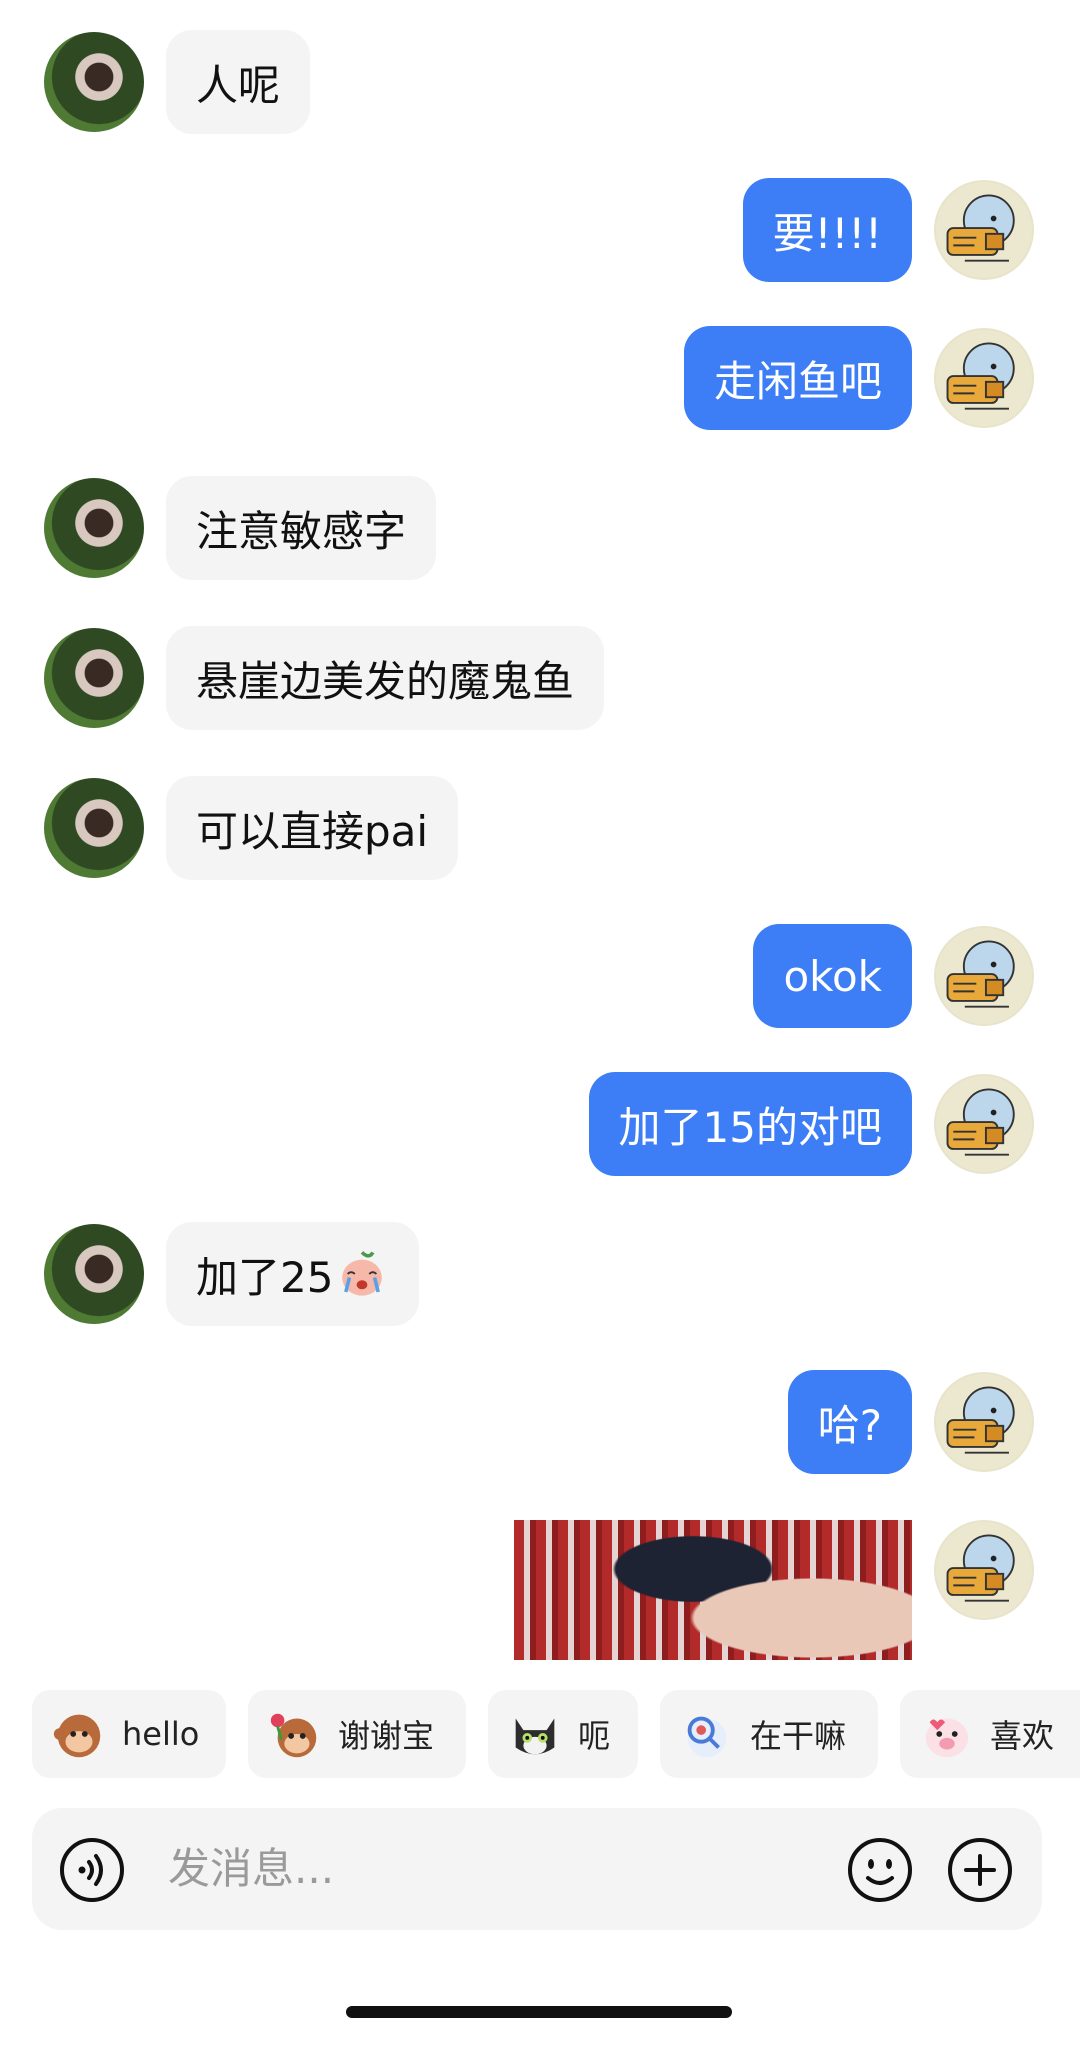 The width and height of the screenshot is (1080, 2055). I want to click on message-text: 加了25, so click(265, 1277).